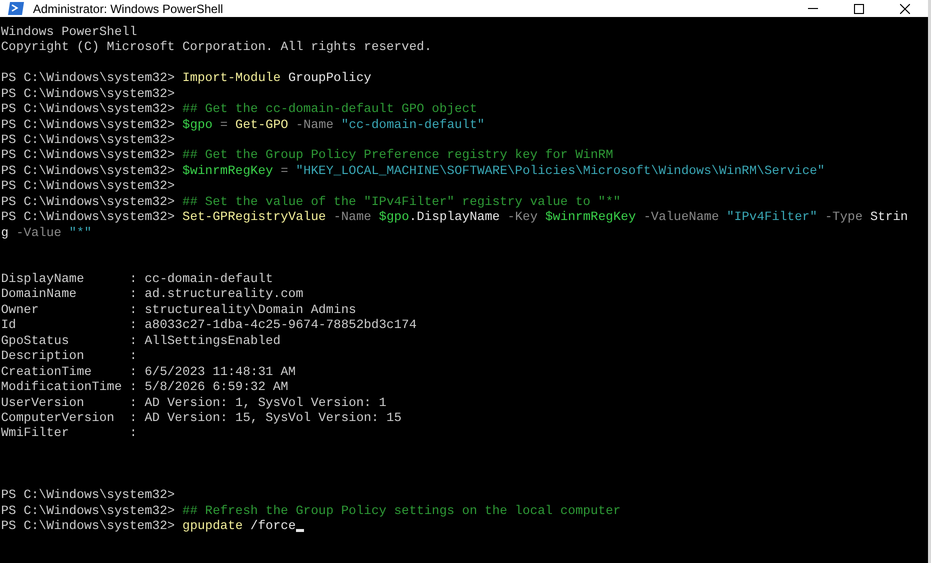  I want to click on maximize-icon, so click(859, 9).